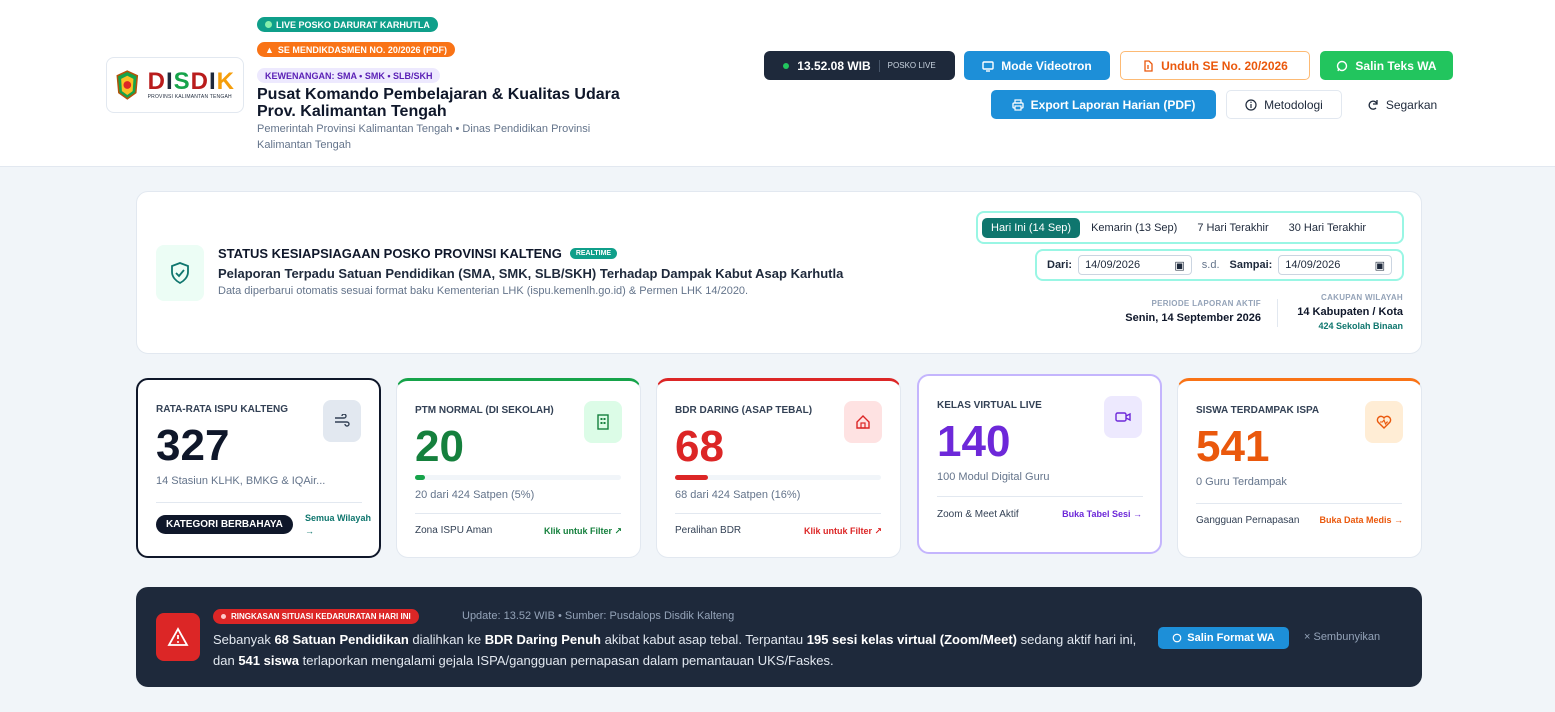 This screenshot has height=712, width=1555. Describe the element at coordinates (1335, 265) in the screenshot. I see `date-to-input: 14/09/2026 ▣` at that location.